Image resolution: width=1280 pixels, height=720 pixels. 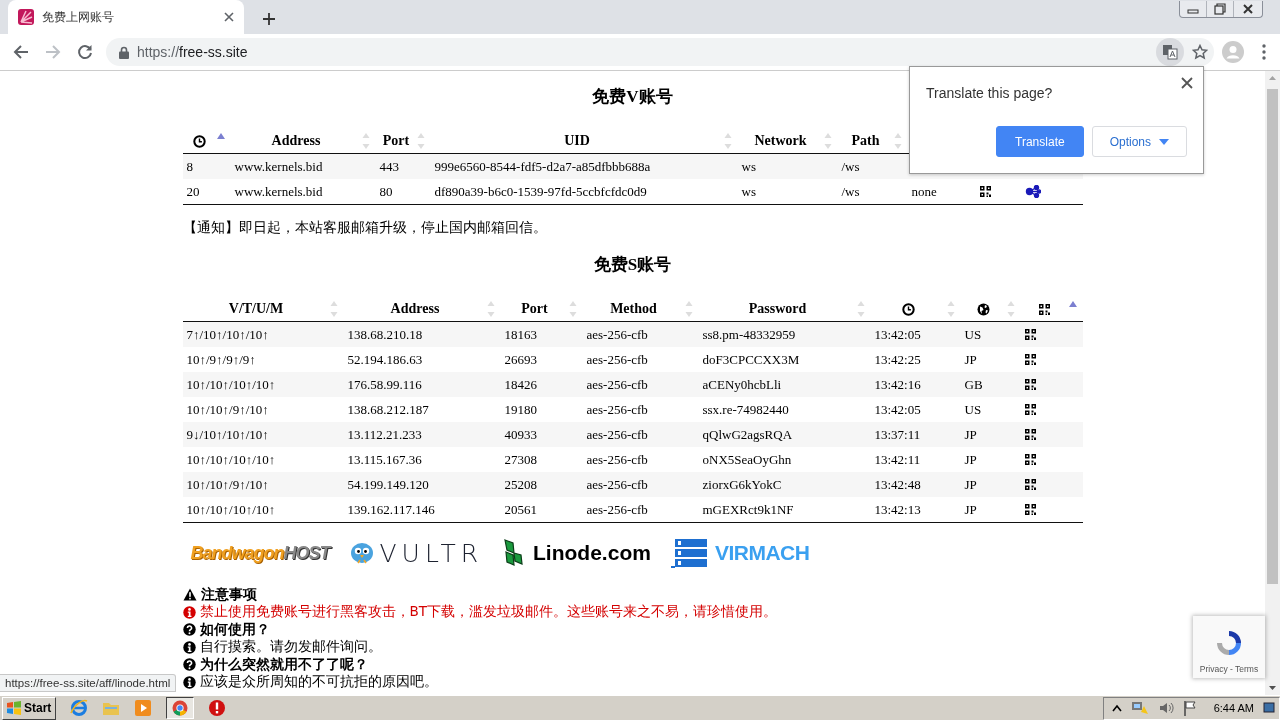 What do you see at coordinates (1269, 708) in the screenshot?
I see `desktop-icon` at bounding box center [1269, 708].